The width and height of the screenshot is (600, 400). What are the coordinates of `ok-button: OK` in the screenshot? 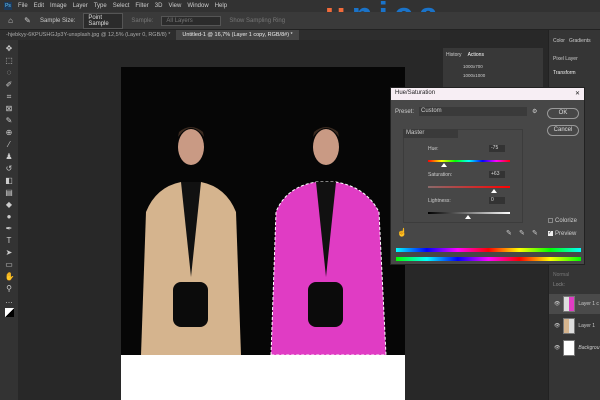 It's located at (563, 113).